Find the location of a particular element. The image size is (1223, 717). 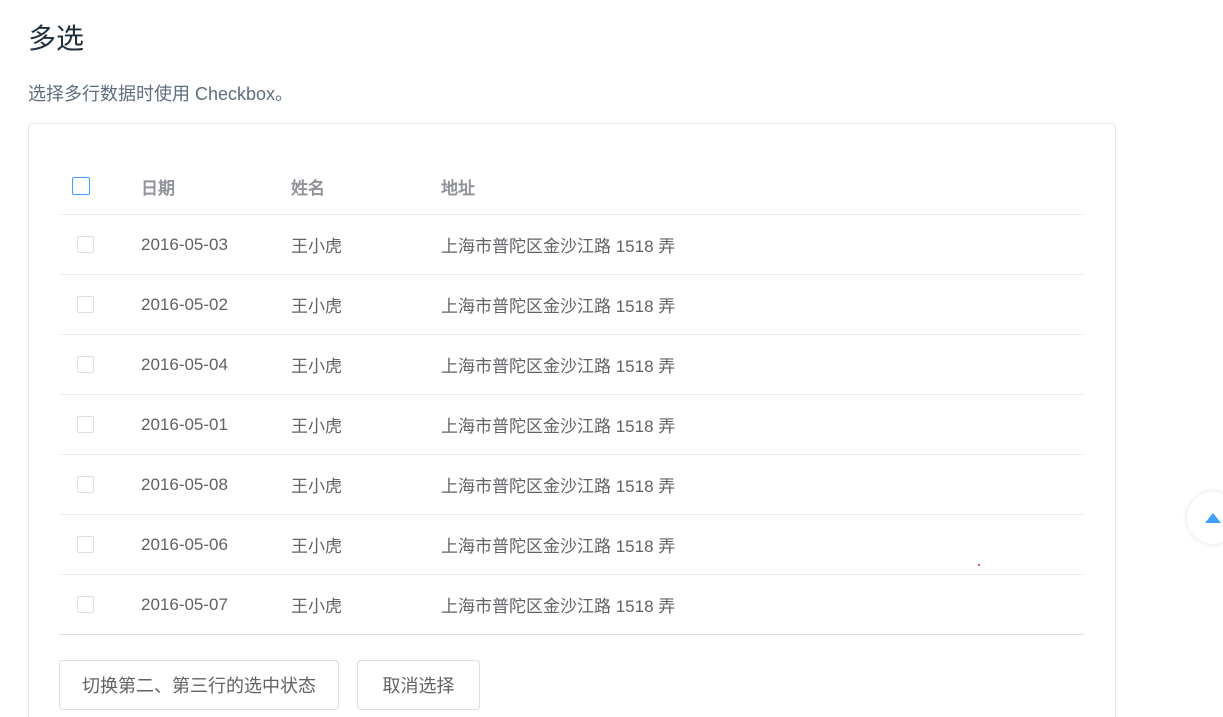

table-row: 2016-05-02 王小虎 上海市普陀区金沙江路 1518 弄 is located at coordinates (571, 305).